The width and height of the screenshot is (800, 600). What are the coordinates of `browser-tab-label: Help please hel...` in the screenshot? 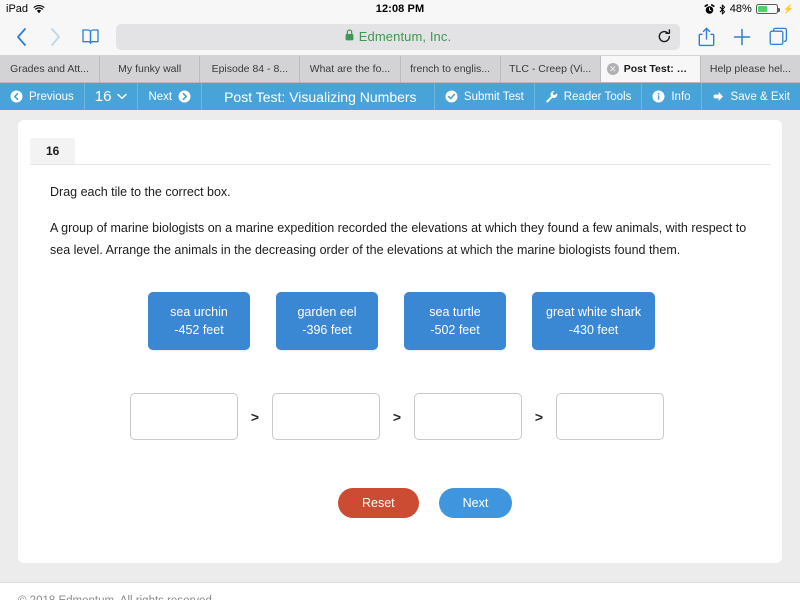 It's located at (750, 69).